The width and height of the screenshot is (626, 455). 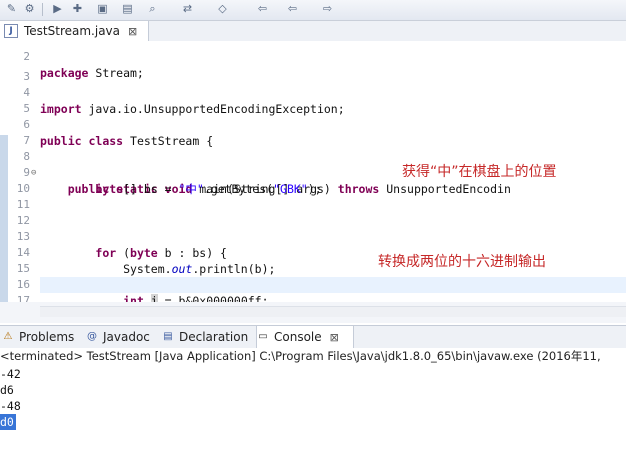 What do you see at coordinates (333, 311) in the screenshot?
I see `editor-horizontal-scrollbar` at bounding box center [333, 311].